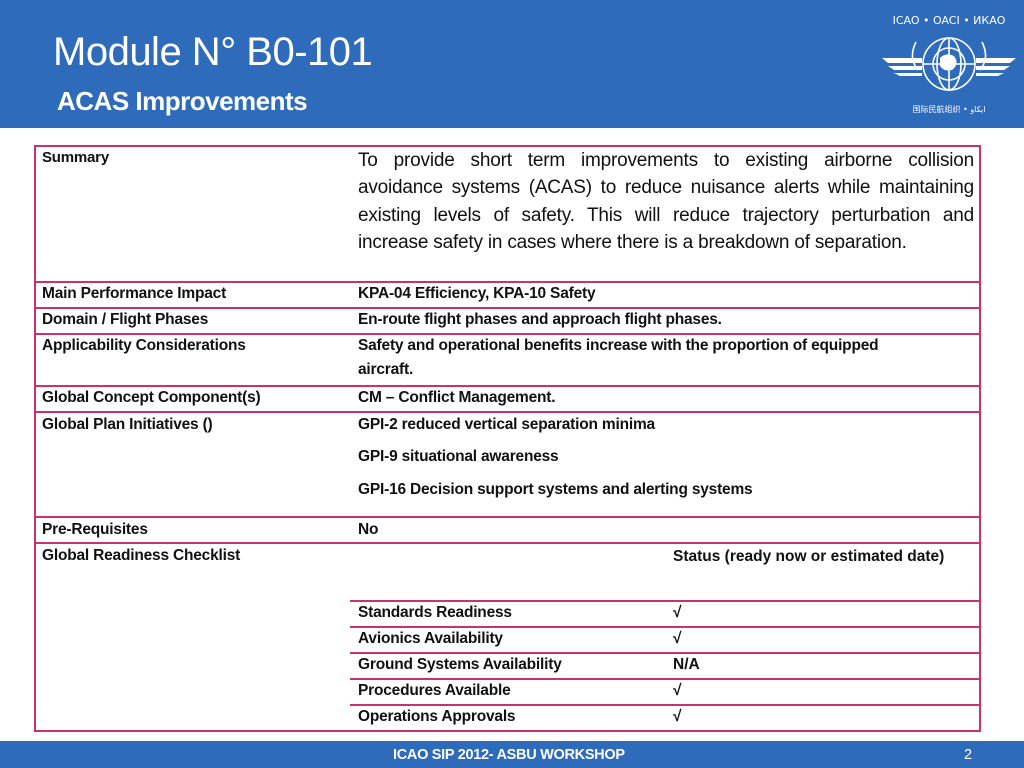  Describe the element at coordinates (368, 529) in the screenshot. I see `row-value-pre-requisites: No` at that location.